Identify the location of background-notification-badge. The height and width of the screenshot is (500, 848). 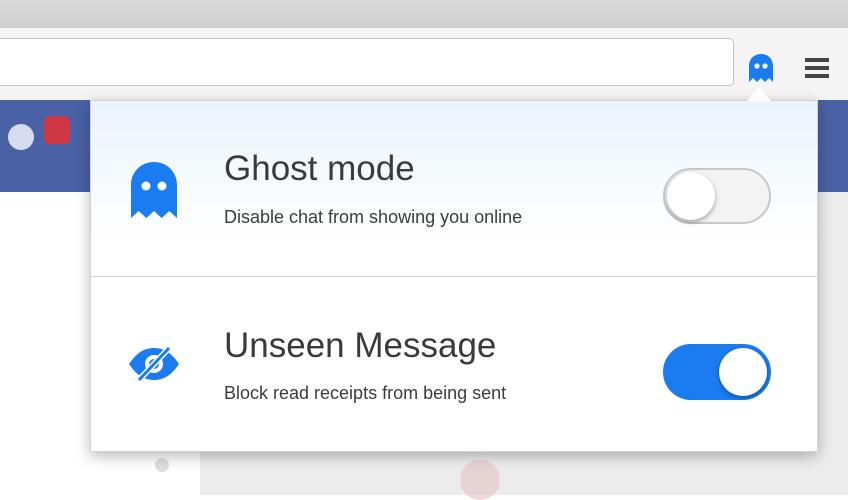
(57, 130).